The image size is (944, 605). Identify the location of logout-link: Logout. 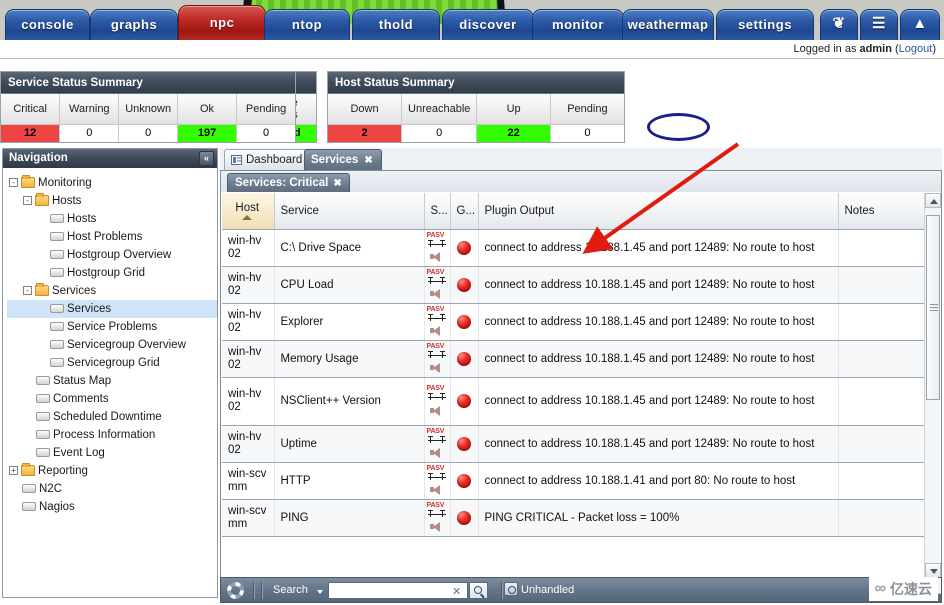
(916, 49).